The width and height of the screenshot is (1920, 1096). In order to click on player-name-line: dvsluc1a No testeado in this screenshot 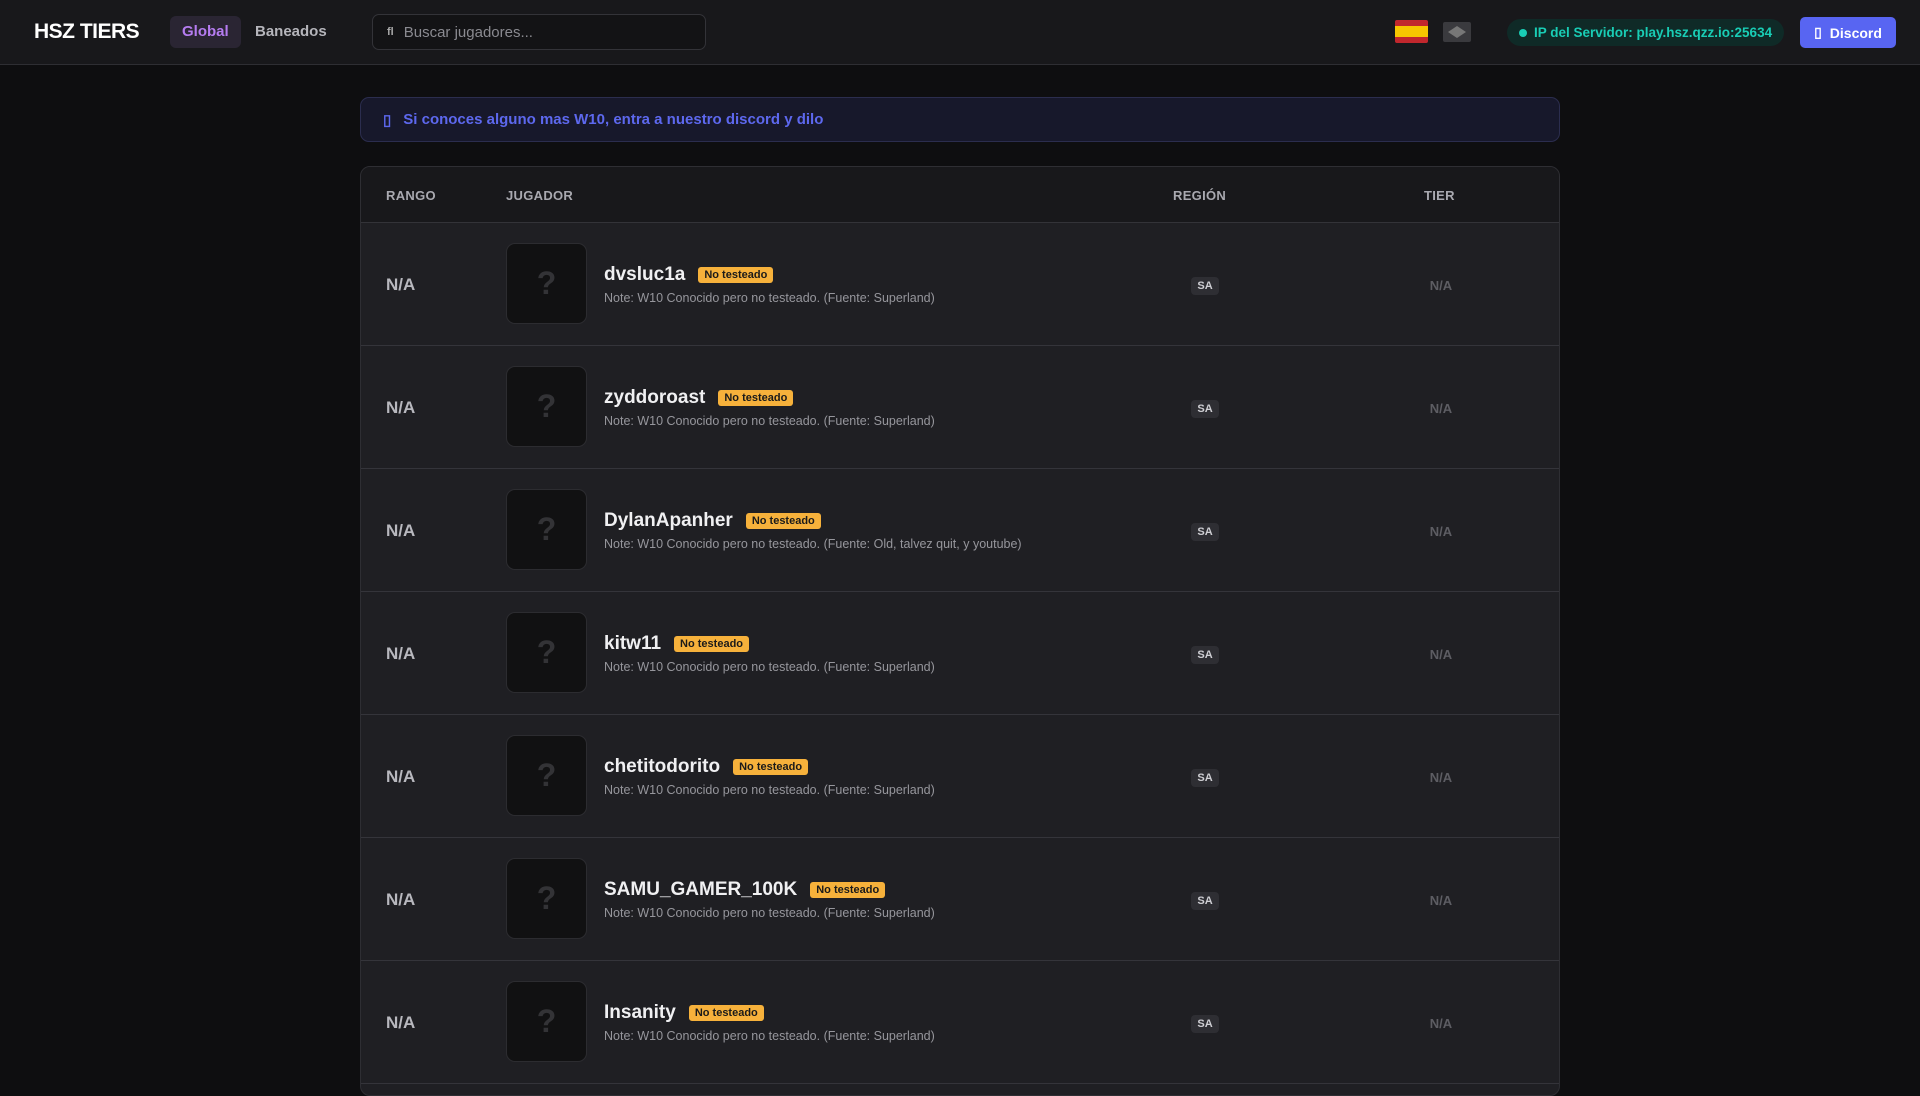, I will do `click(689, 275)`.